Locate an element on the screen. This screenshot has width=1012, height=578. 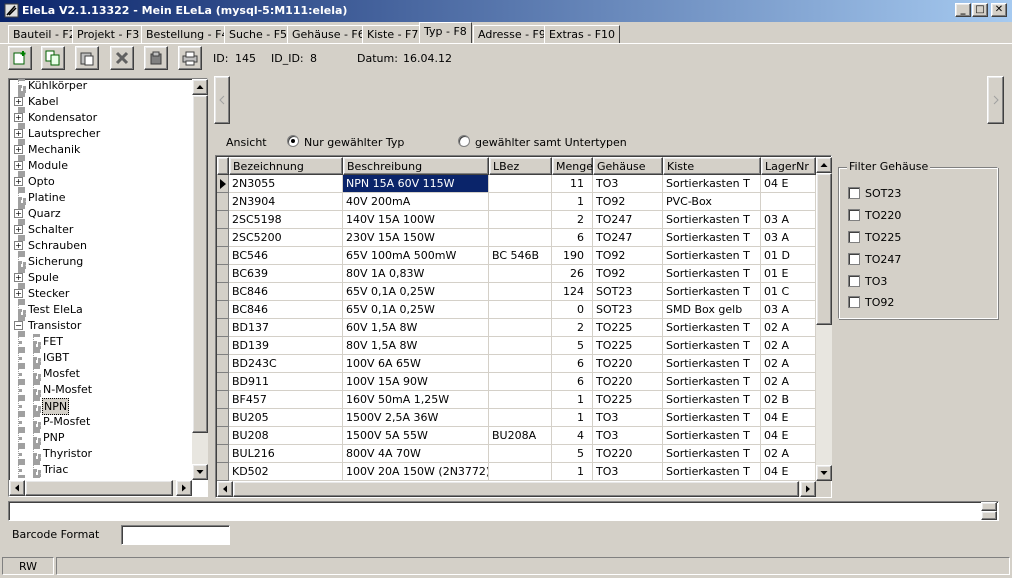
grid-cell: PVC-Box is located at coordinates (712, 202).